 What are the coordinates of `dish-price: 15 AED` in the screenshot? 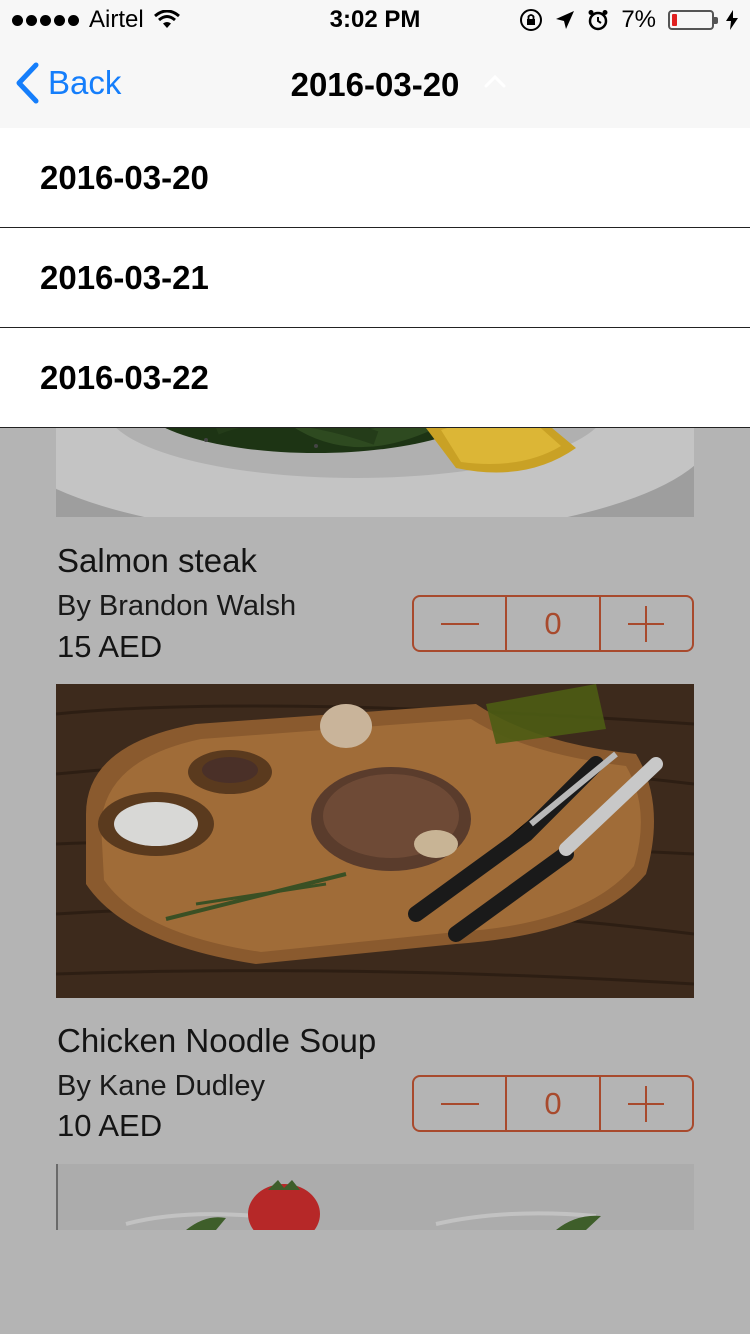 It's located at (110, 646).